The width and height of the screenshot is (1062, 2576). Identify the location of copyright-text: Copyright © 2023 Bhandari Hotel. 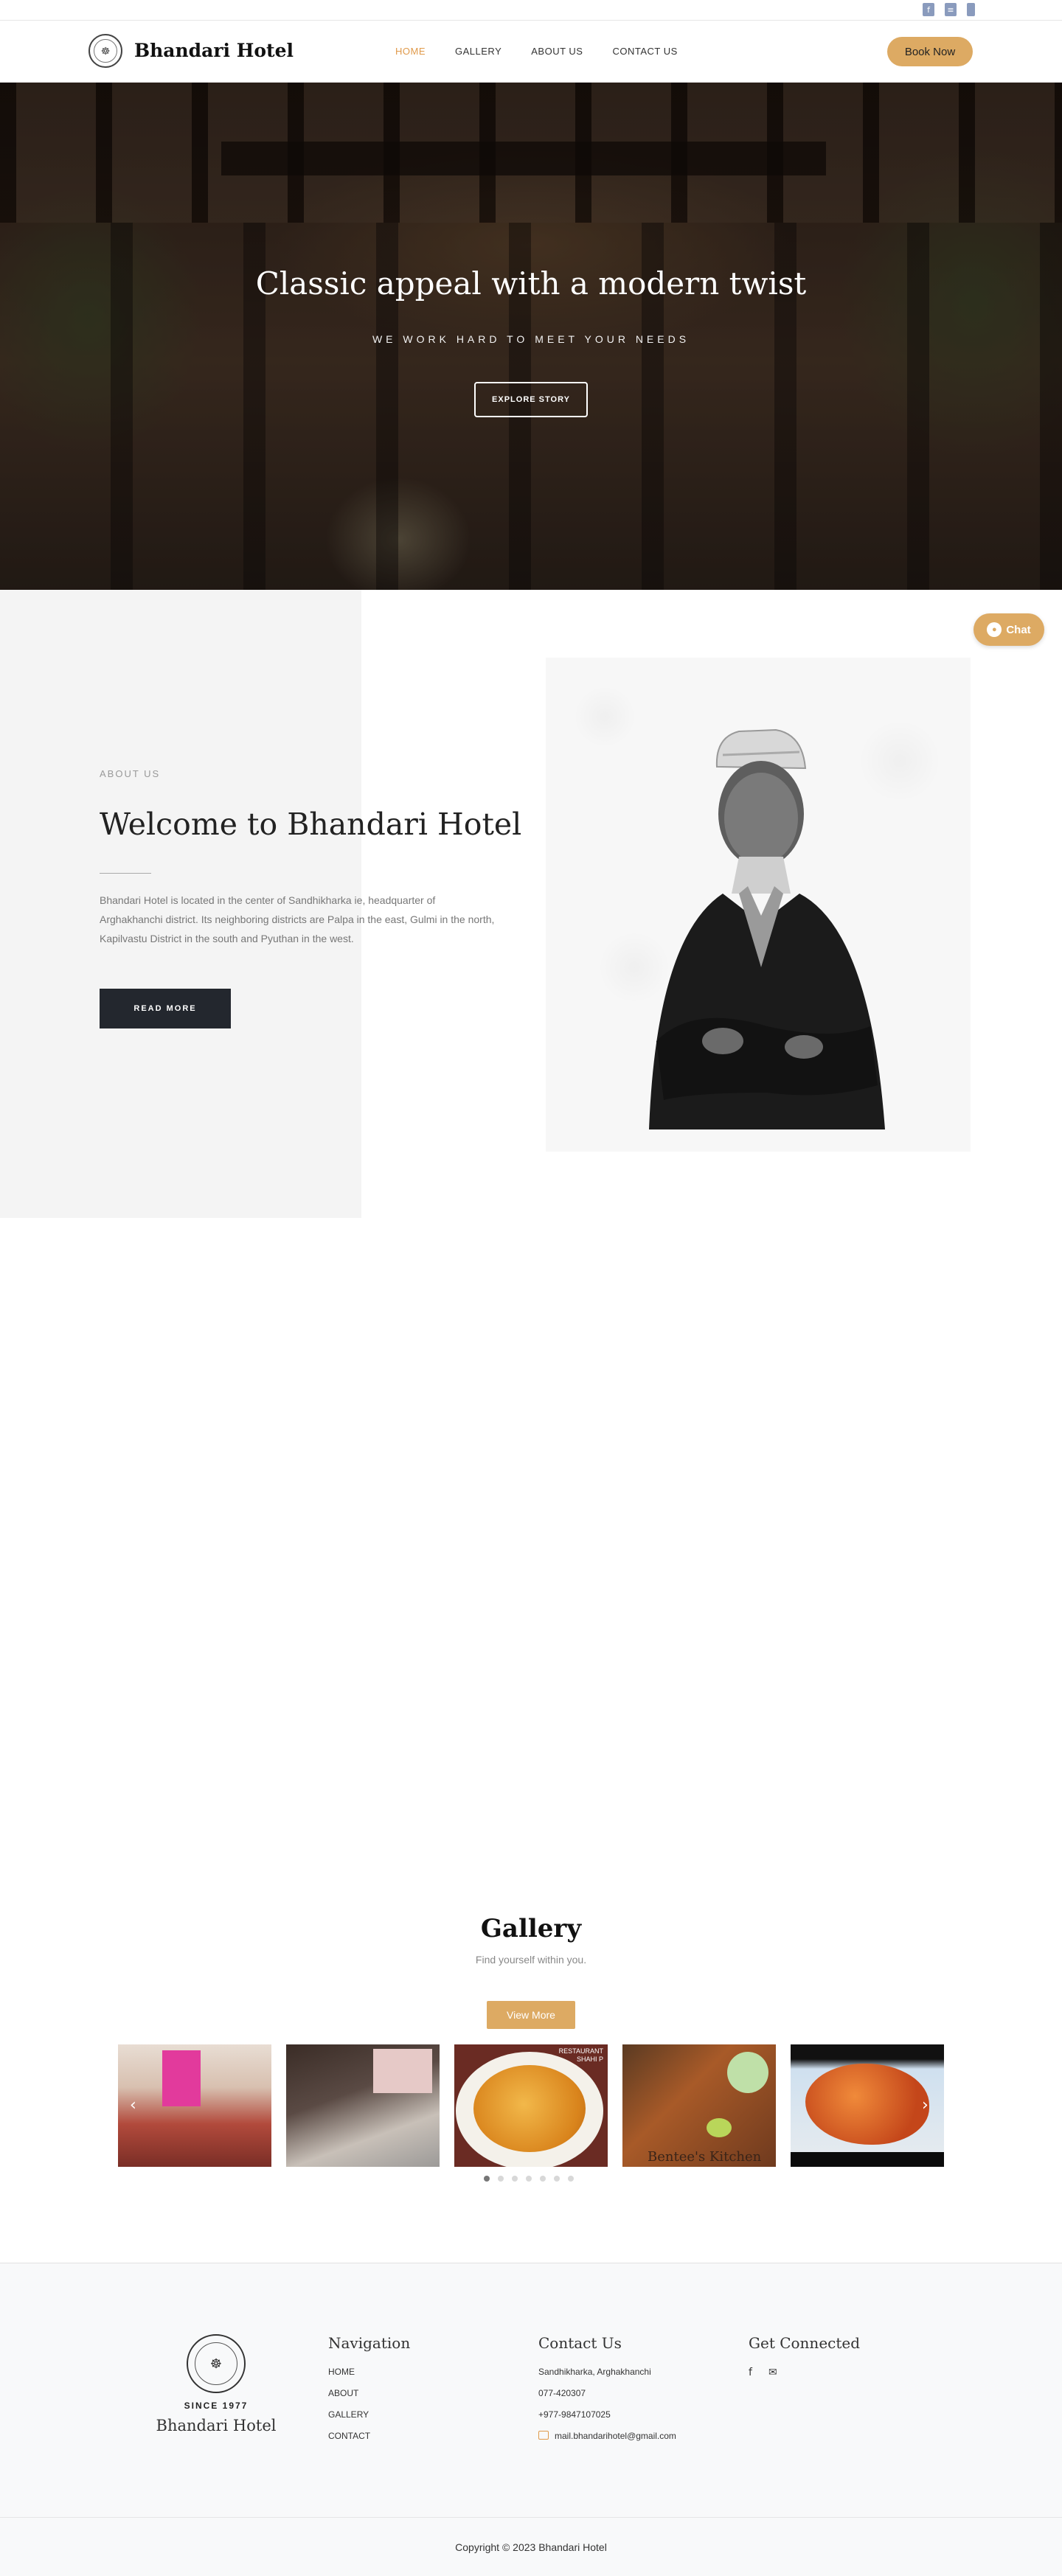
(531, 2547).